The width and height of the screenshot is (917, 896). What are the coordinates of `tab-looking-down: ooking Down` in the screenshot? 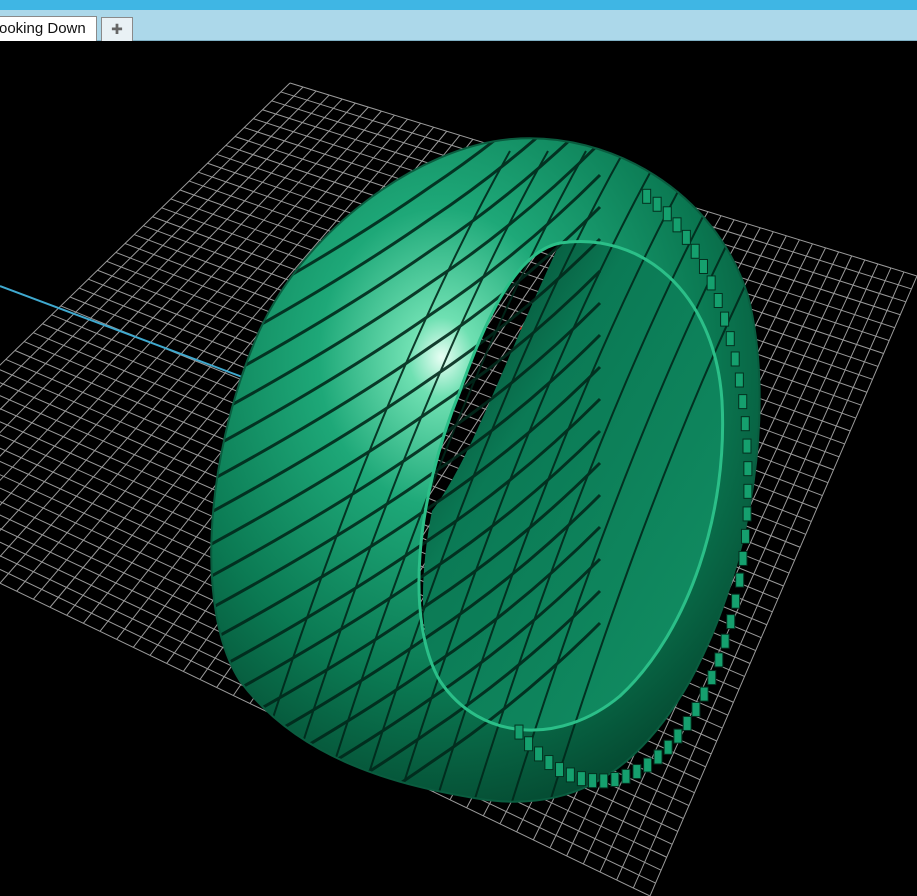 It's located at (48, 28).